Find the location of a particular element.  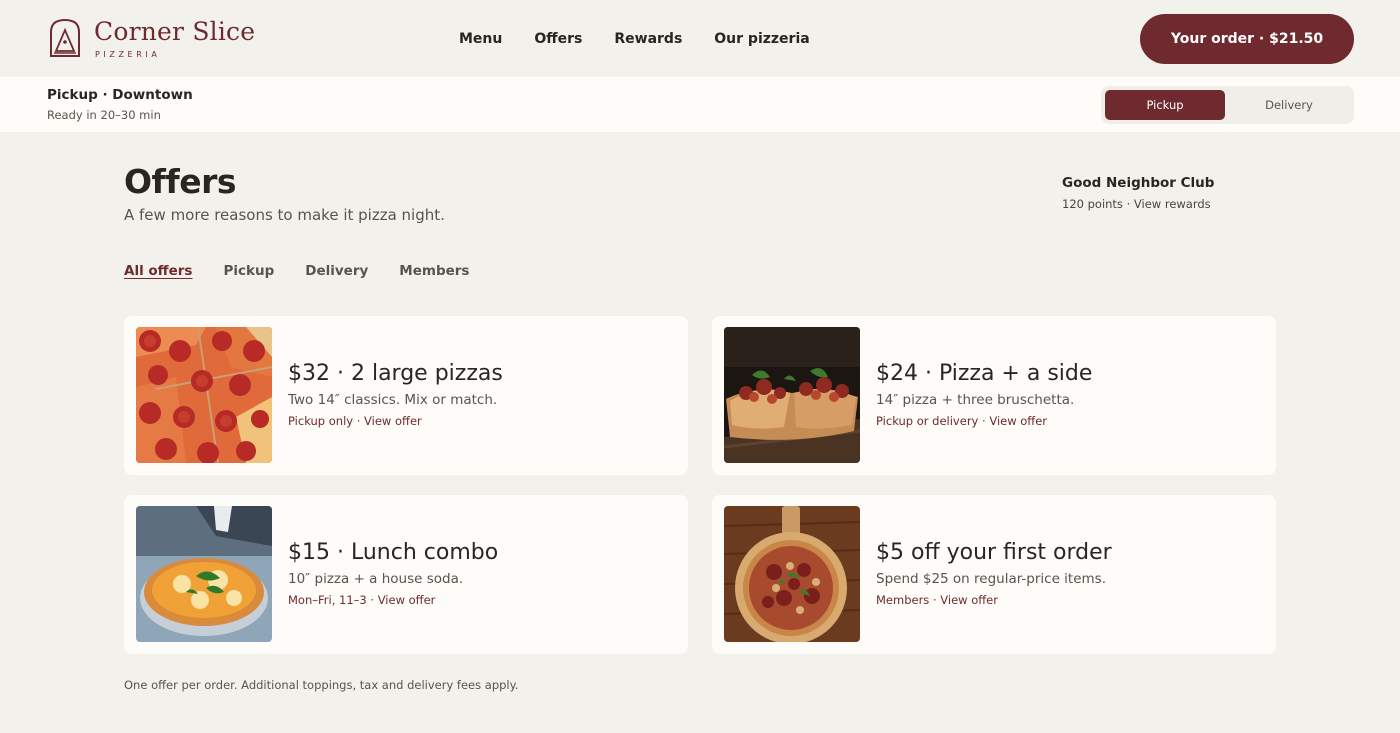

filter-members: Members is located at coordinates (434, 271).